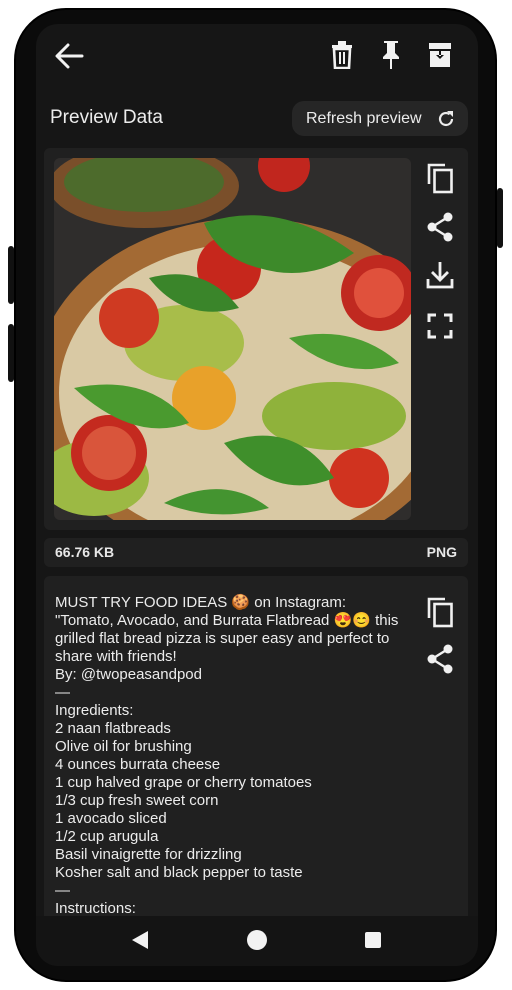 This screenshot has height=990, width=512. Describe the element at coordinates (257, 56) in the screenshot. I see `top-app-bar` at that location.